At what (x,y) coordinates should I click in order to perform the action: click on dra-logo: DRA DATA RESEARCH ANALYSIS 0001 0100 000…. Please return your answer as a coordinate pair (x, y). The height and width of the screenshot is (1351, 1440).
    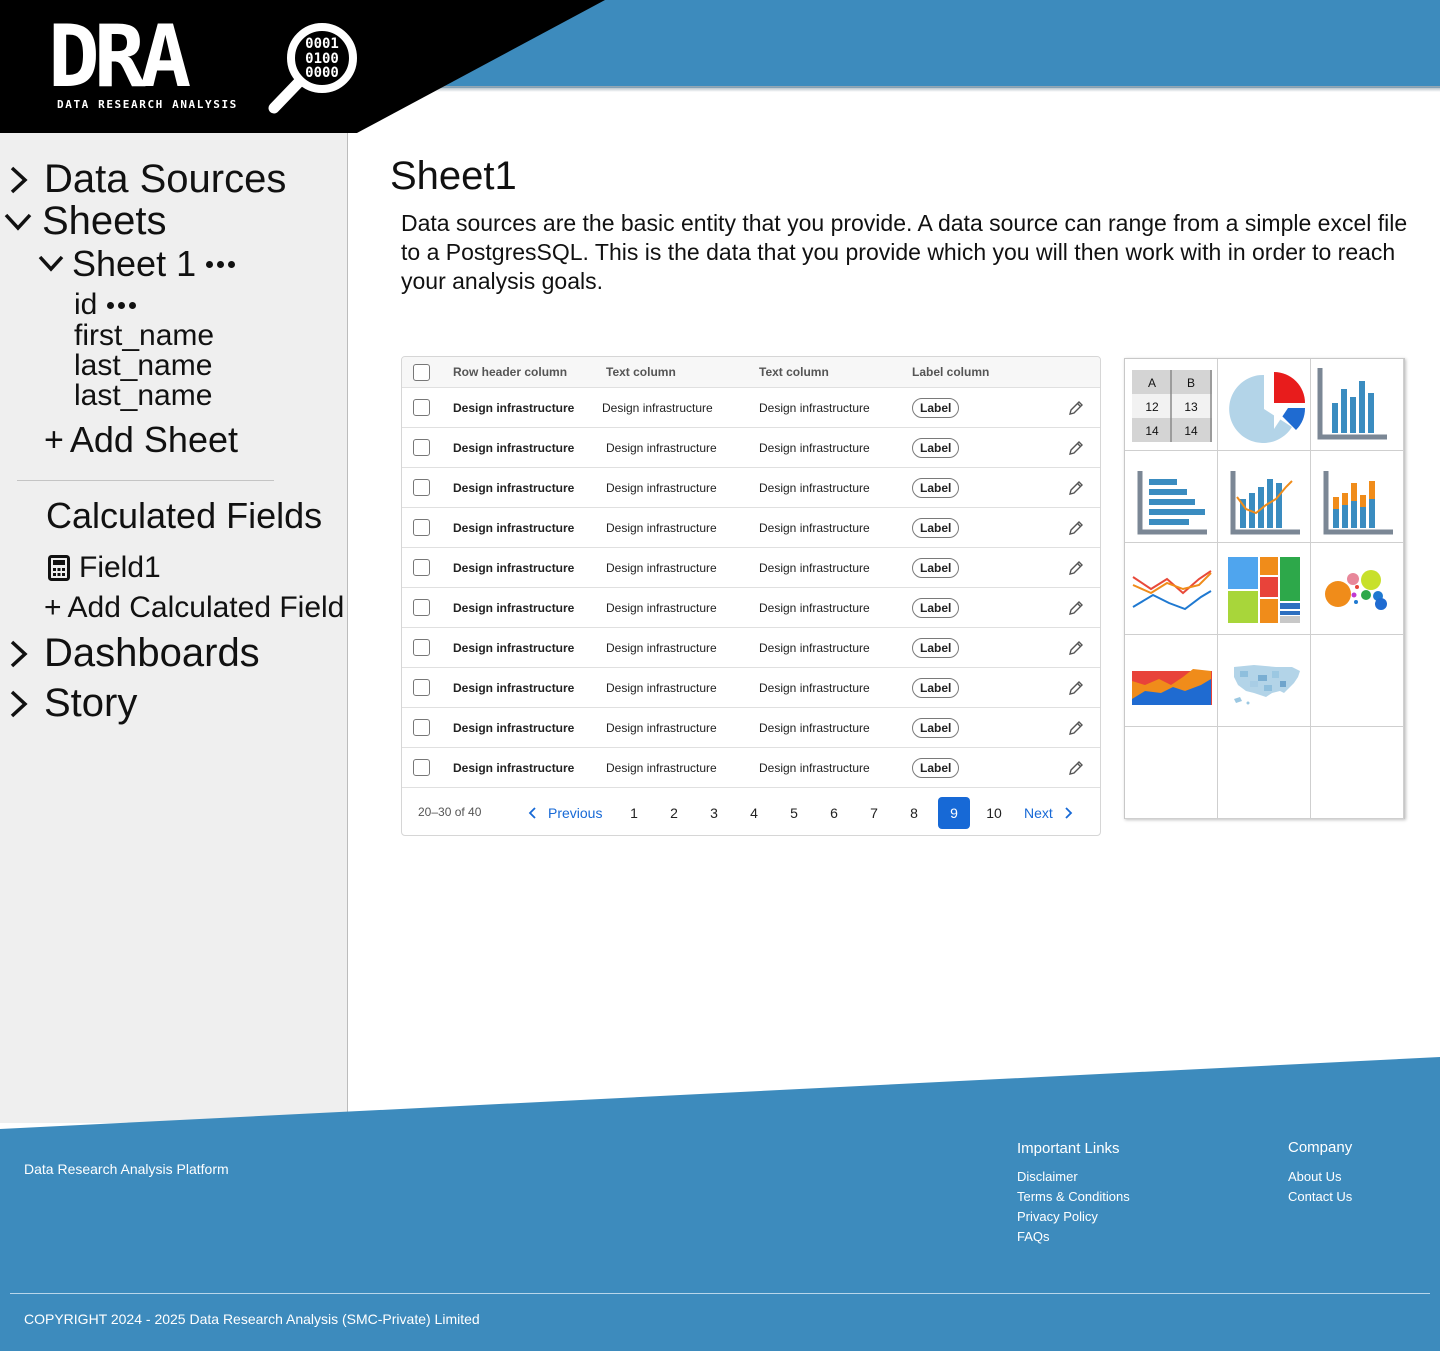
    Looking at the image, I should click on (208, 64).